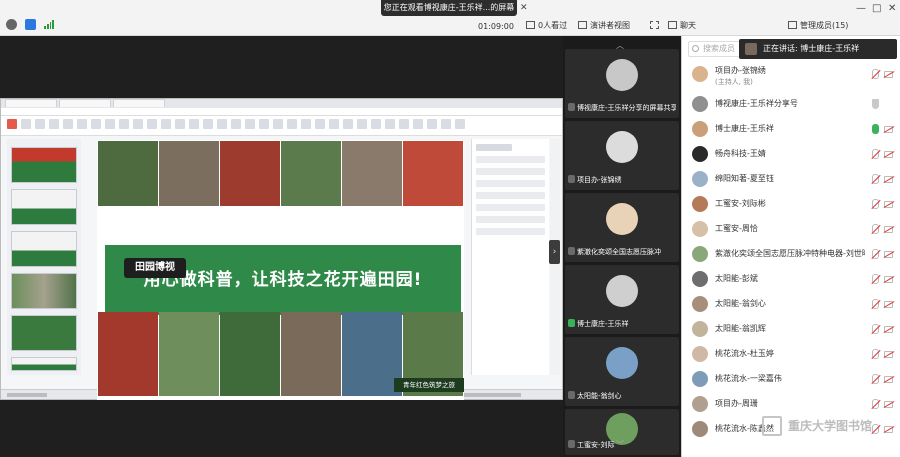 The height and width of the screenshot is (457, 900). What do you see at coordinates (791, 179) in the screenshot?
I see `participant-row: 绵阳知著-夏至钰` at bounding box center [791, 179].